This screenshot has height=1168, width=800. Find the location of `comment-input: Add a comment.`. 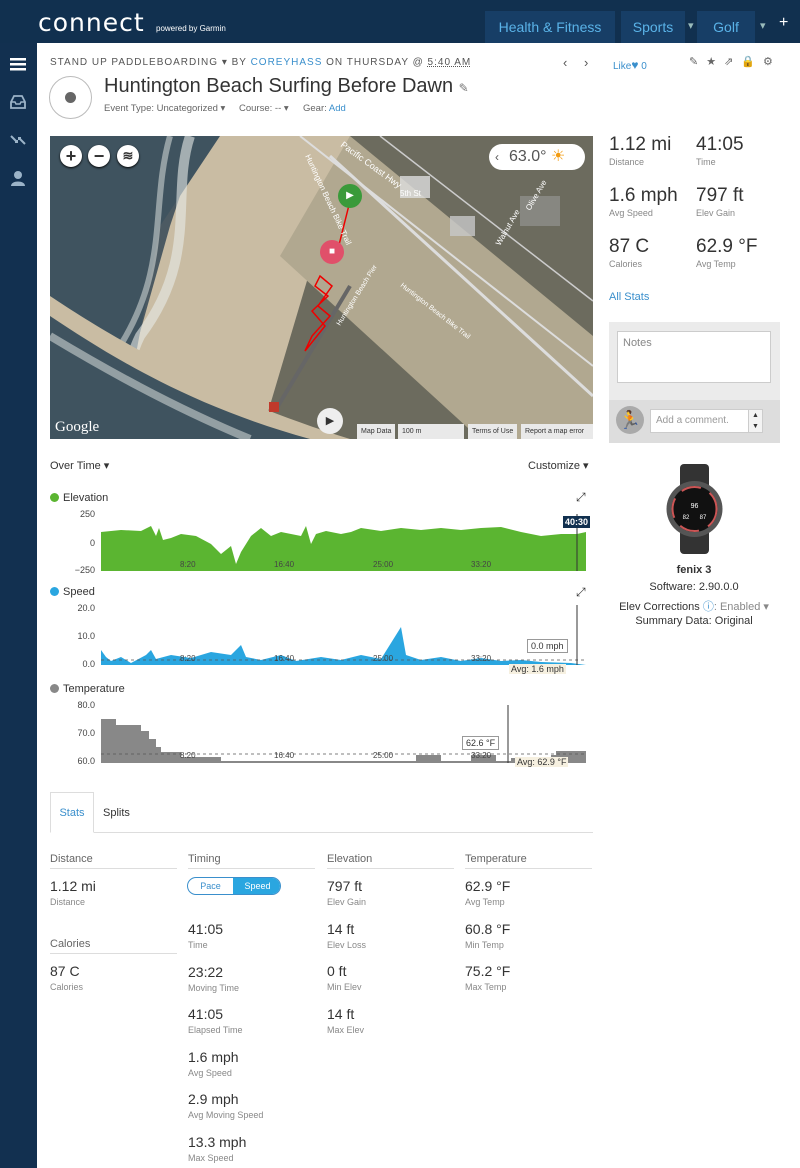

comment-input: Add a comment. is located at coordinates (706, 421).